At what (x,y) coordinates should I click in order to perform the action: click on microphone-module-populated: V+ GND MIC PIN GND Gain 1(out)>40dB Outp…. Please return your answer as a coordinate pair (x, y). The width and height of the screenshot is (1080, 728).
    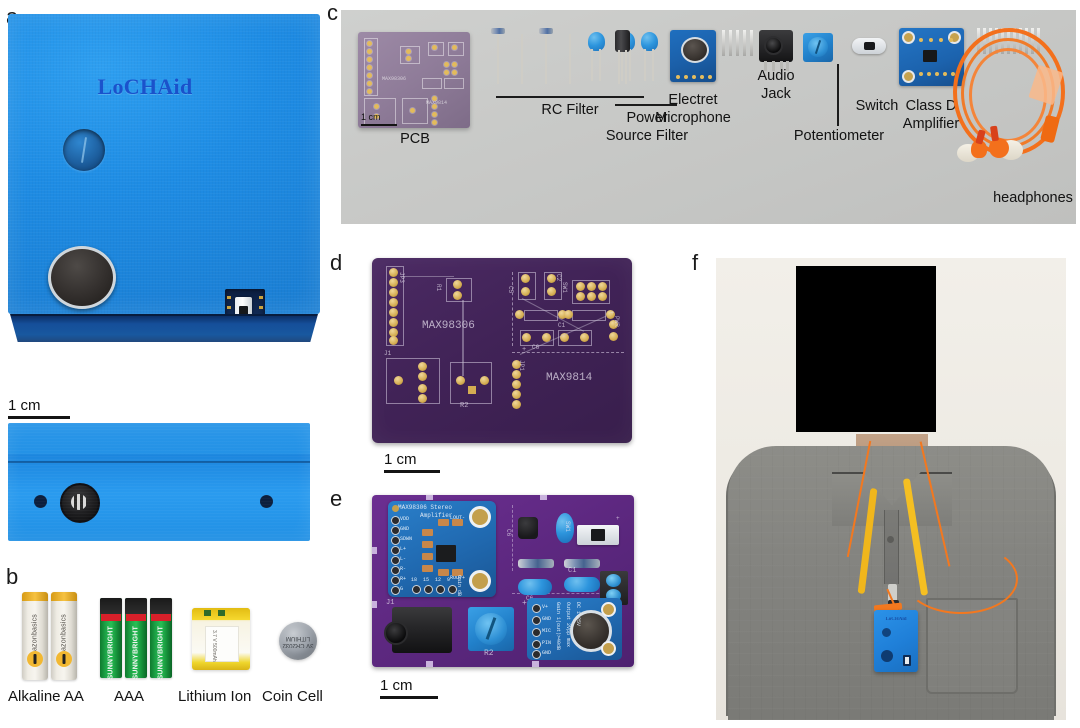
    Looking at the image, I should click on (574, 629).